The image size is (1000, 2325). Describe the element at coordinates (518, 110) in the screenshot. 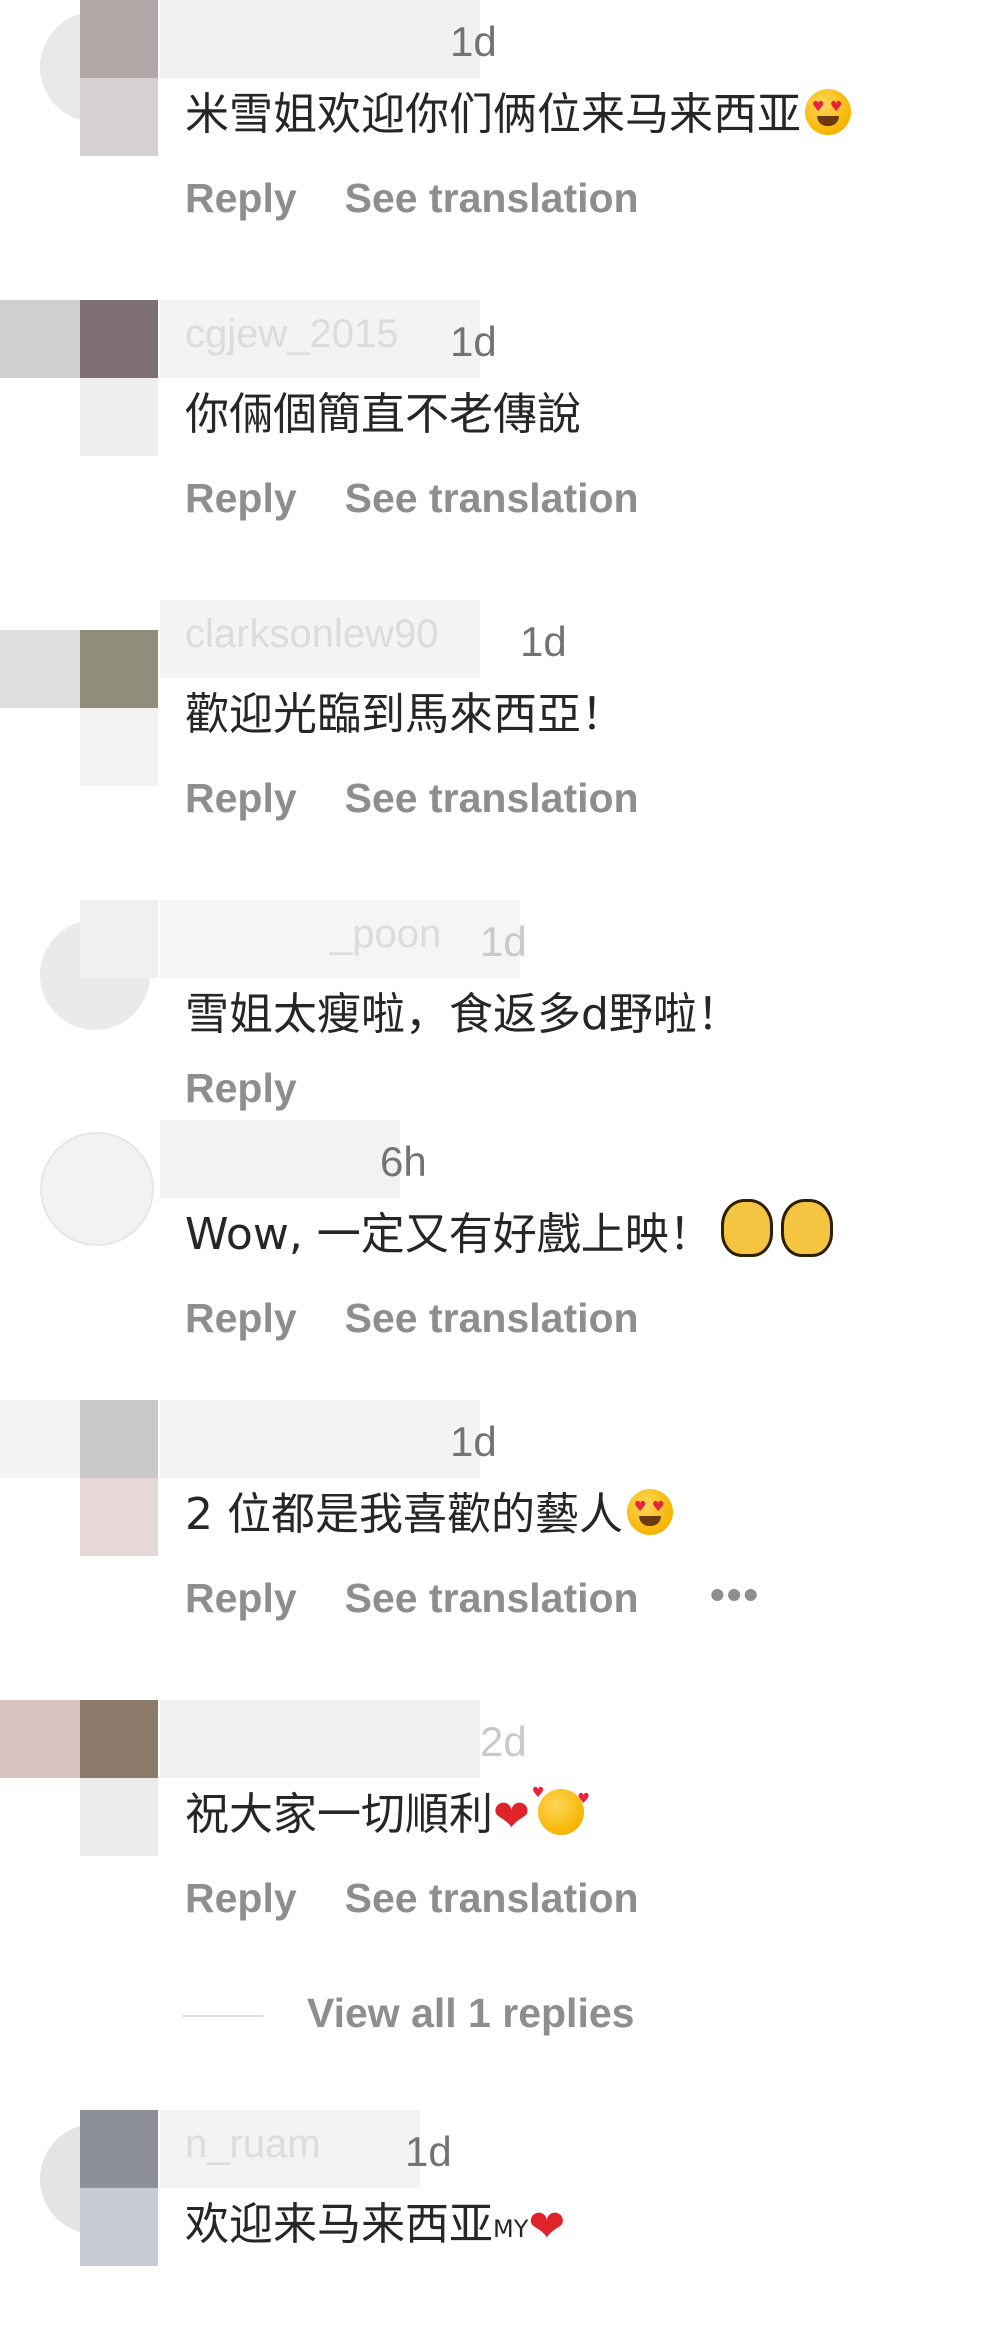

I see `comment-text: 米雪姐欢迎你们俩位来马来西亚 ♥ ♥` at that location.